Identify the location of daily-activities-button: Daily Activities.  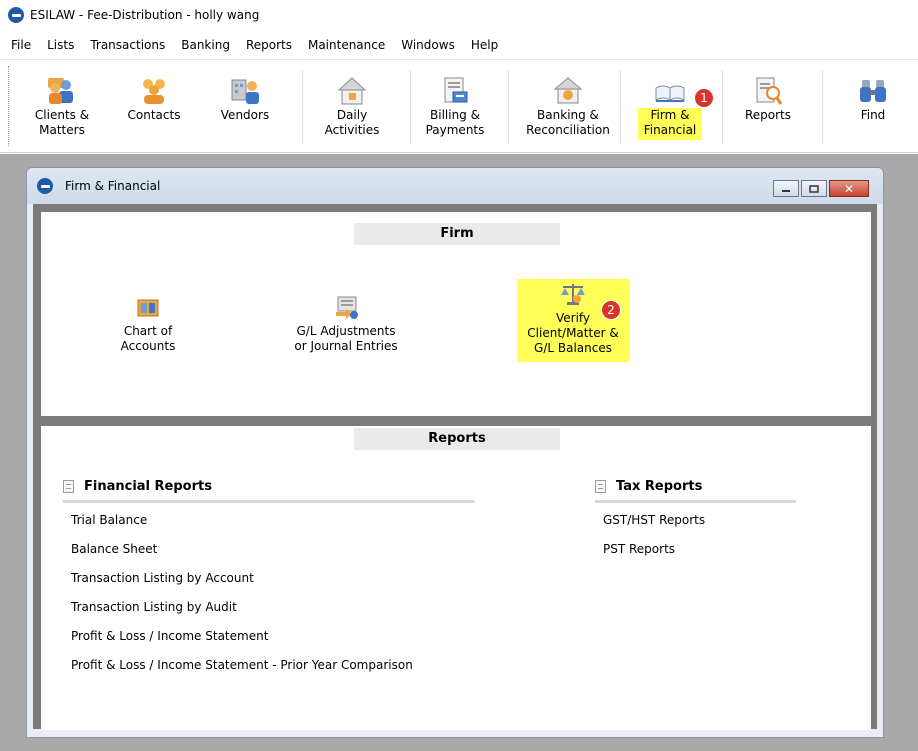
(352, 107).